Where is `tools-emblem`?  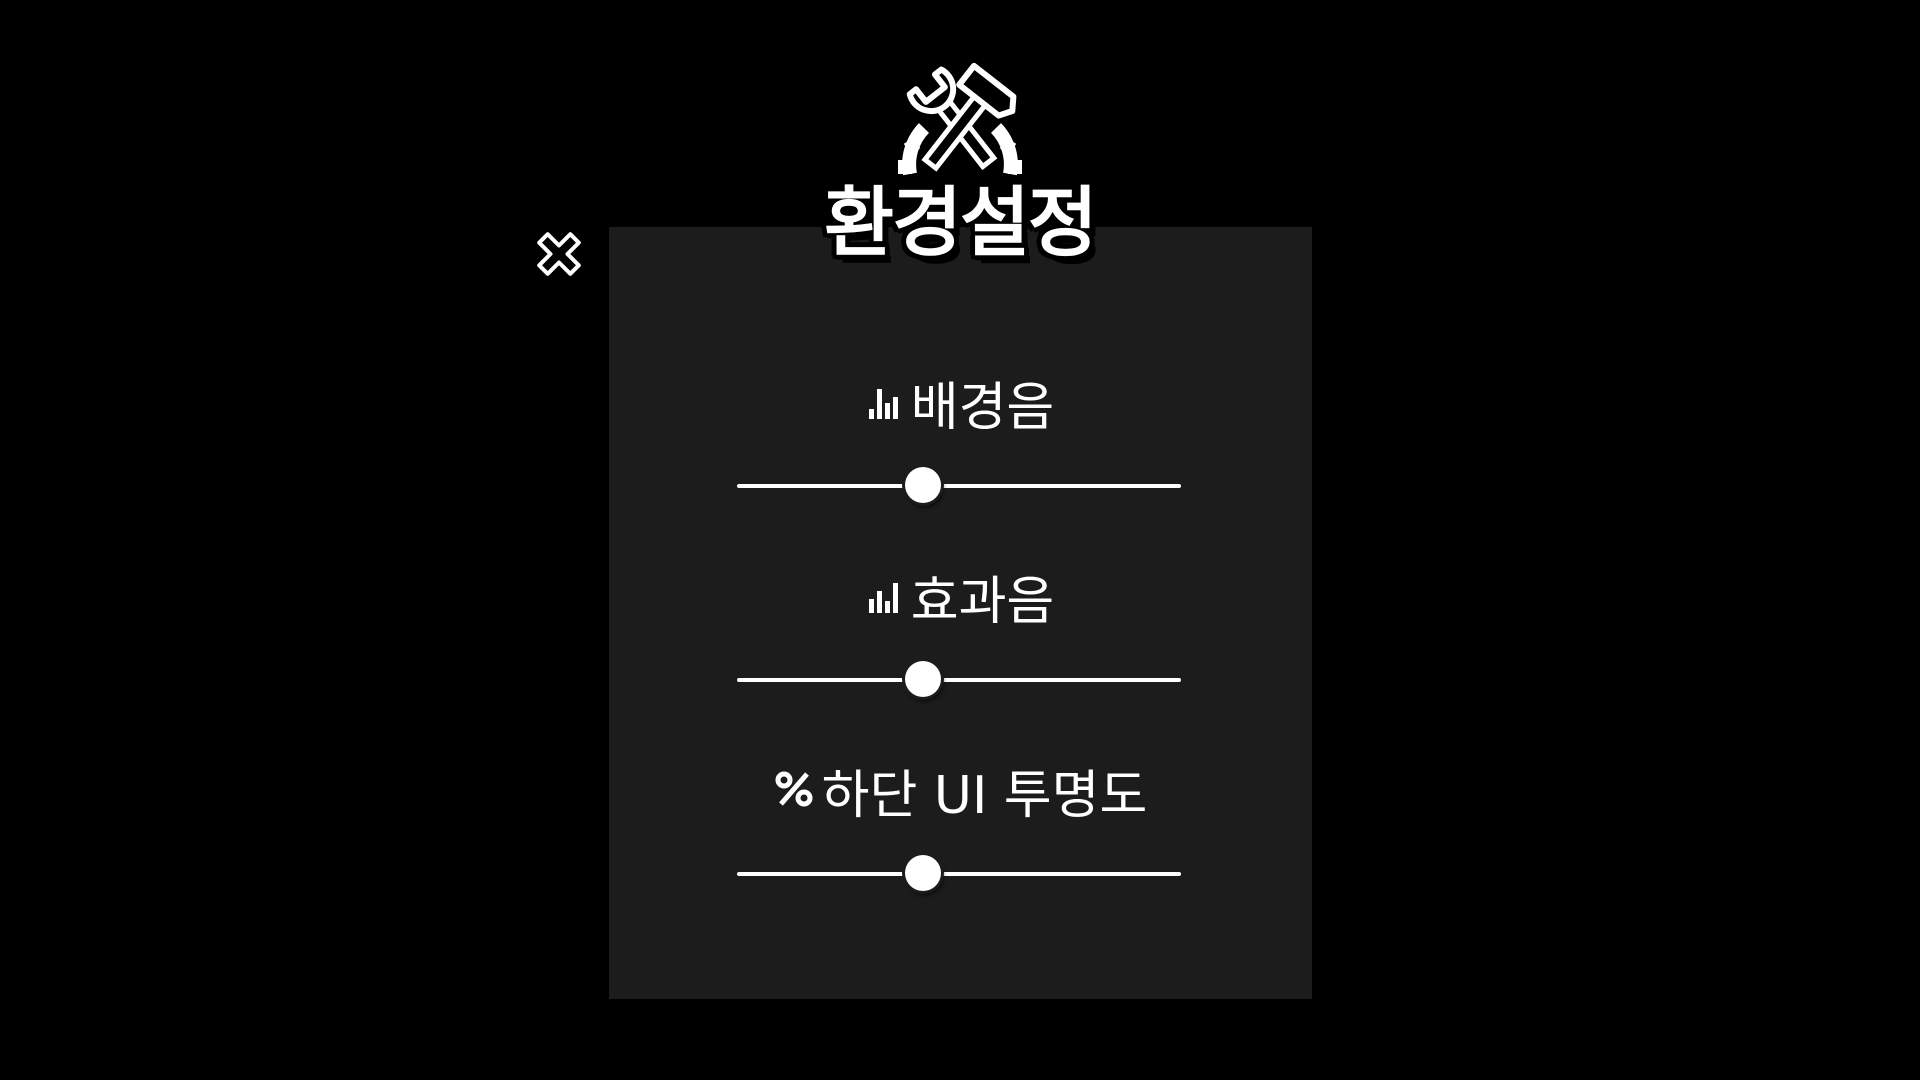
tools-emblem is located at coordinates (960, 119).